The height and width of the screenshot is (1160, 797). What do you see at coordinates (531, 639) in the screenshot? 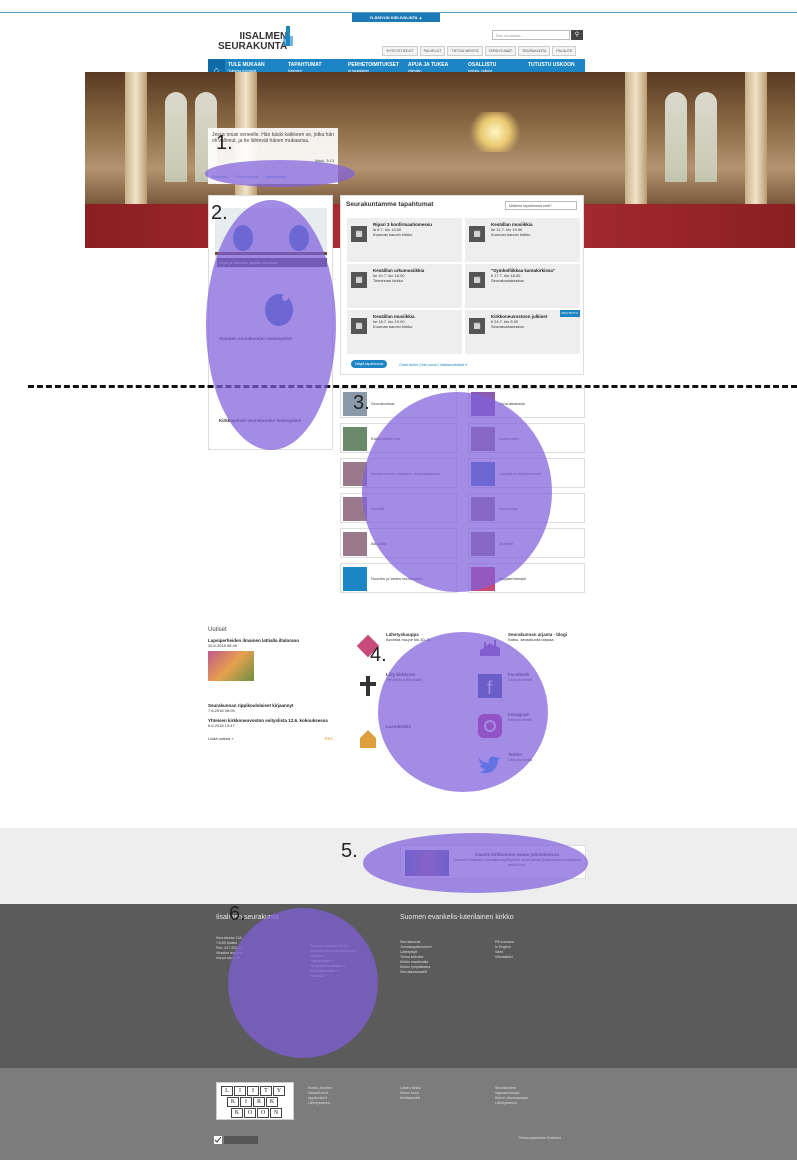
I see `channel-sub: Katso, seurakunta tarjoaa` at bounding box center [531, 639].